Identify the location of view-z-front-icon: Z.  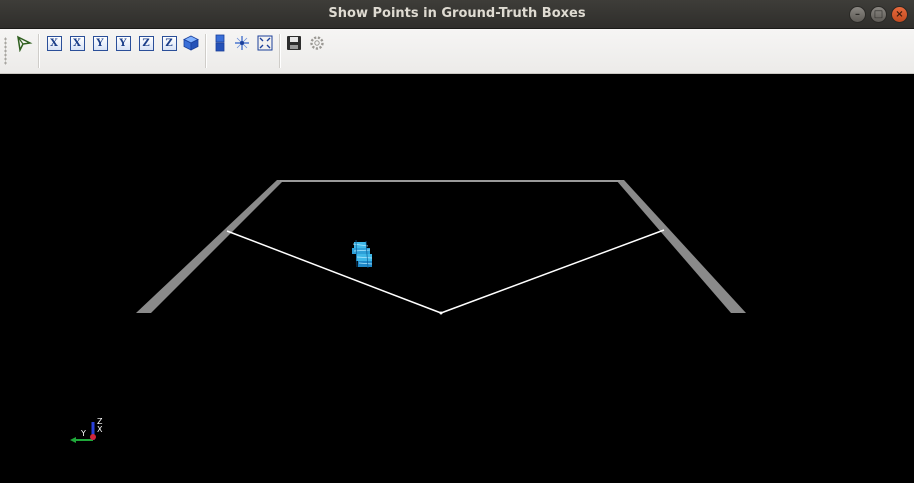
(146, 43).